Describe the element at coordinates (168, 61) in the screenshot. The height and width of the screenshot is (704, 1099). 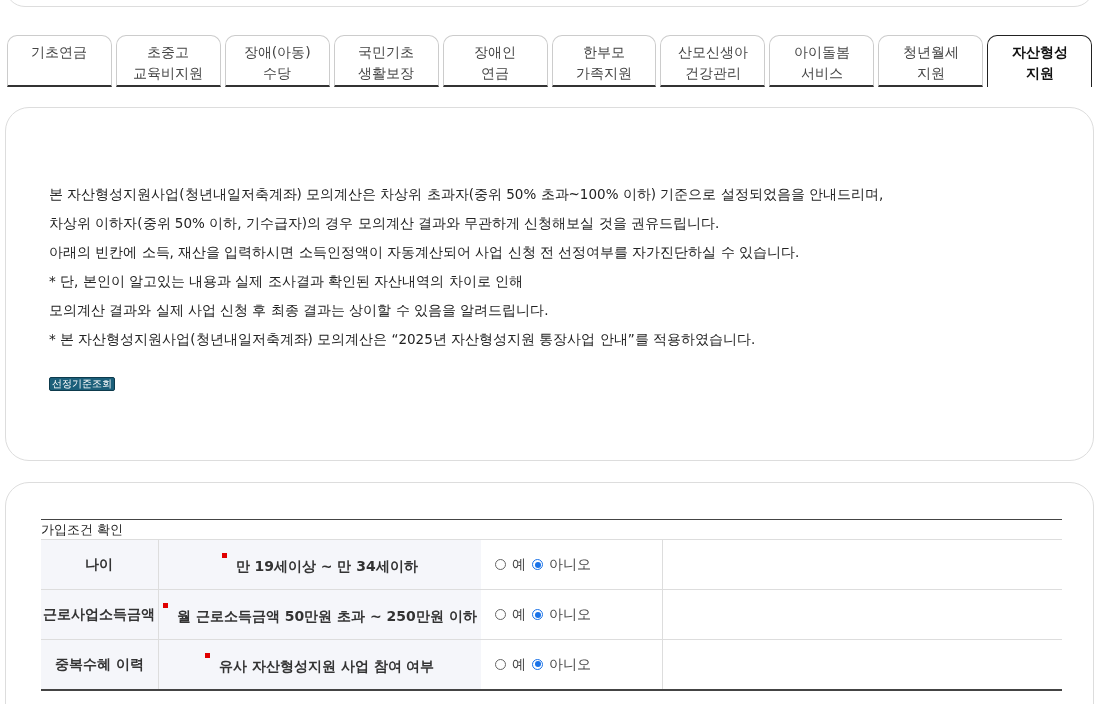
I see `tab: 초중고 교육비지원` at that location.